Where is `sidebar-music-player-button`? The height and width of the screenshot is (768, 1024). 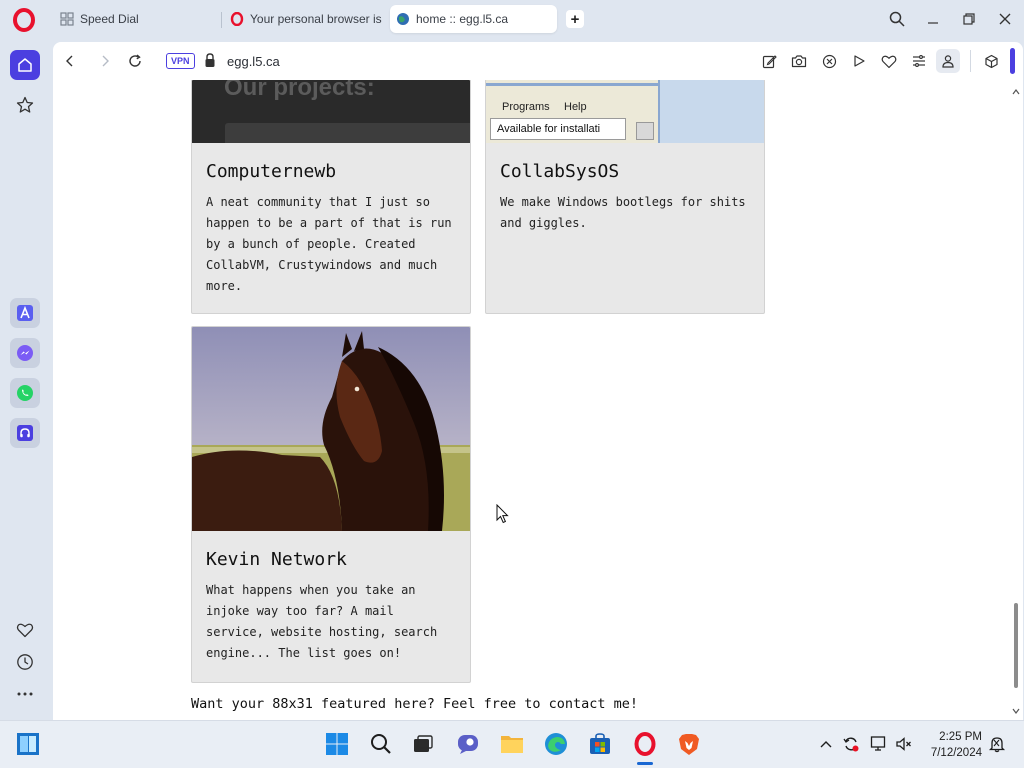
sidebar-music-player-button is located at coordinates (25, 433).